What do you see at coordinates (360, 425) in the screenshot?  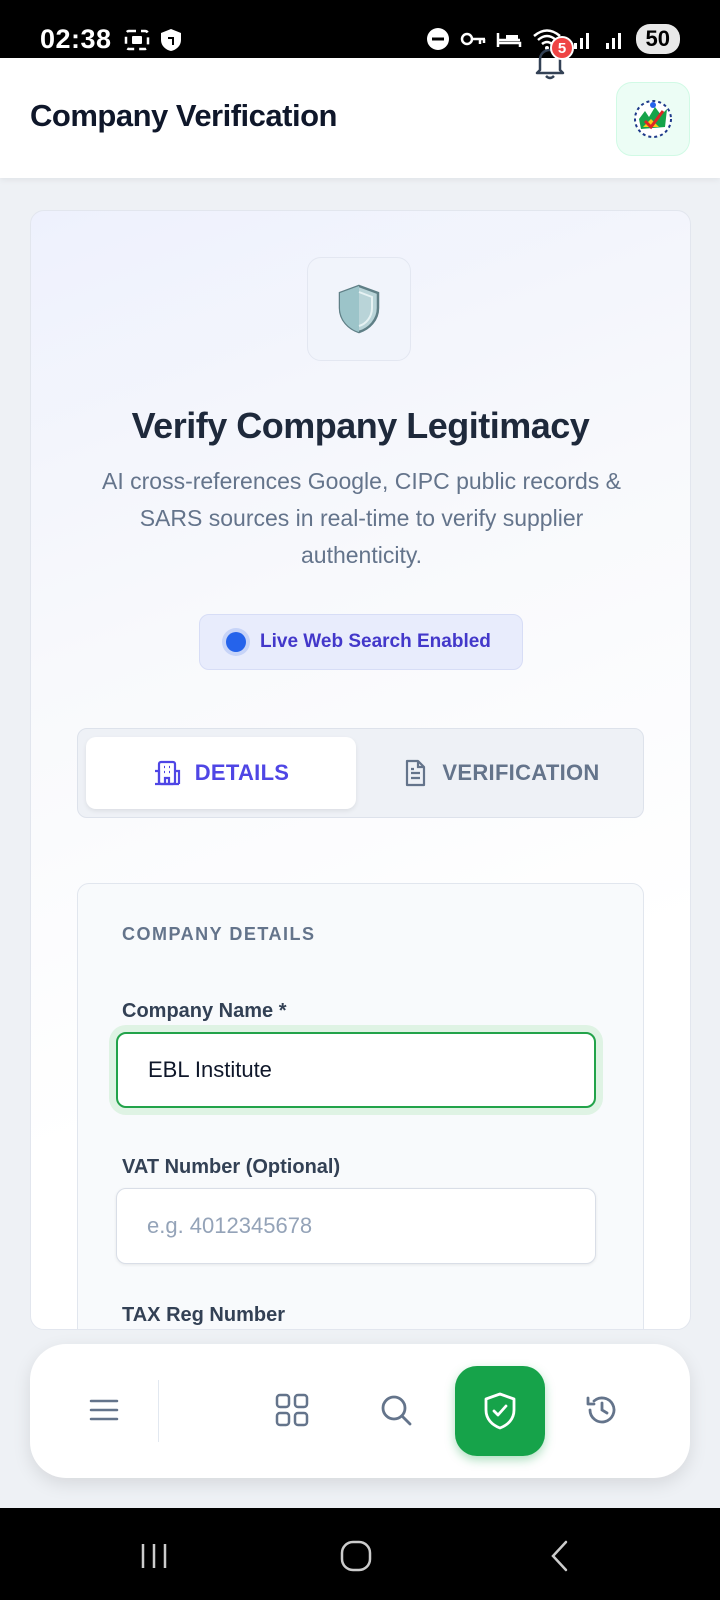 I see `hero-title: Verify Company Legitimacy` at bounding box center [360, 425].